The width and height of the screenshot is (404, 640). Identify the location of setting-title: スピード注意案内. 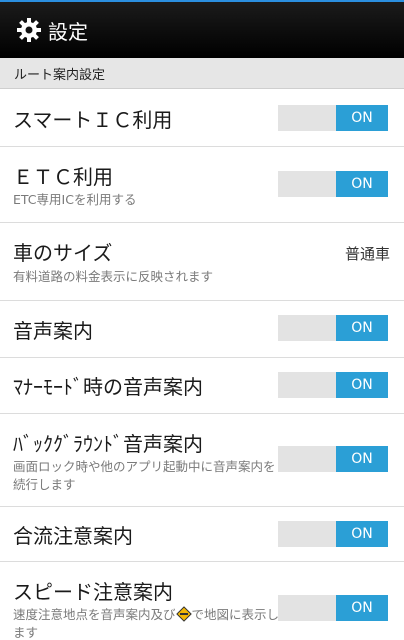
(93, 592).